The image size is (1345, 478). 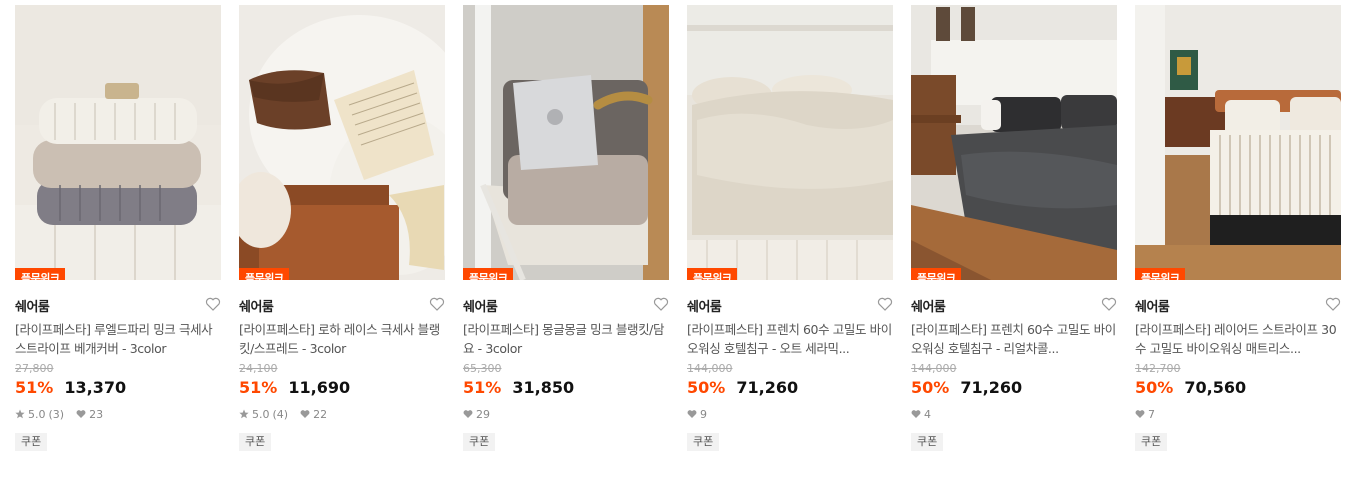 What do you see at coordinates (1151, 414) in the screenshot?
I see `like-count: 7` at bounding box center [1151, 414].